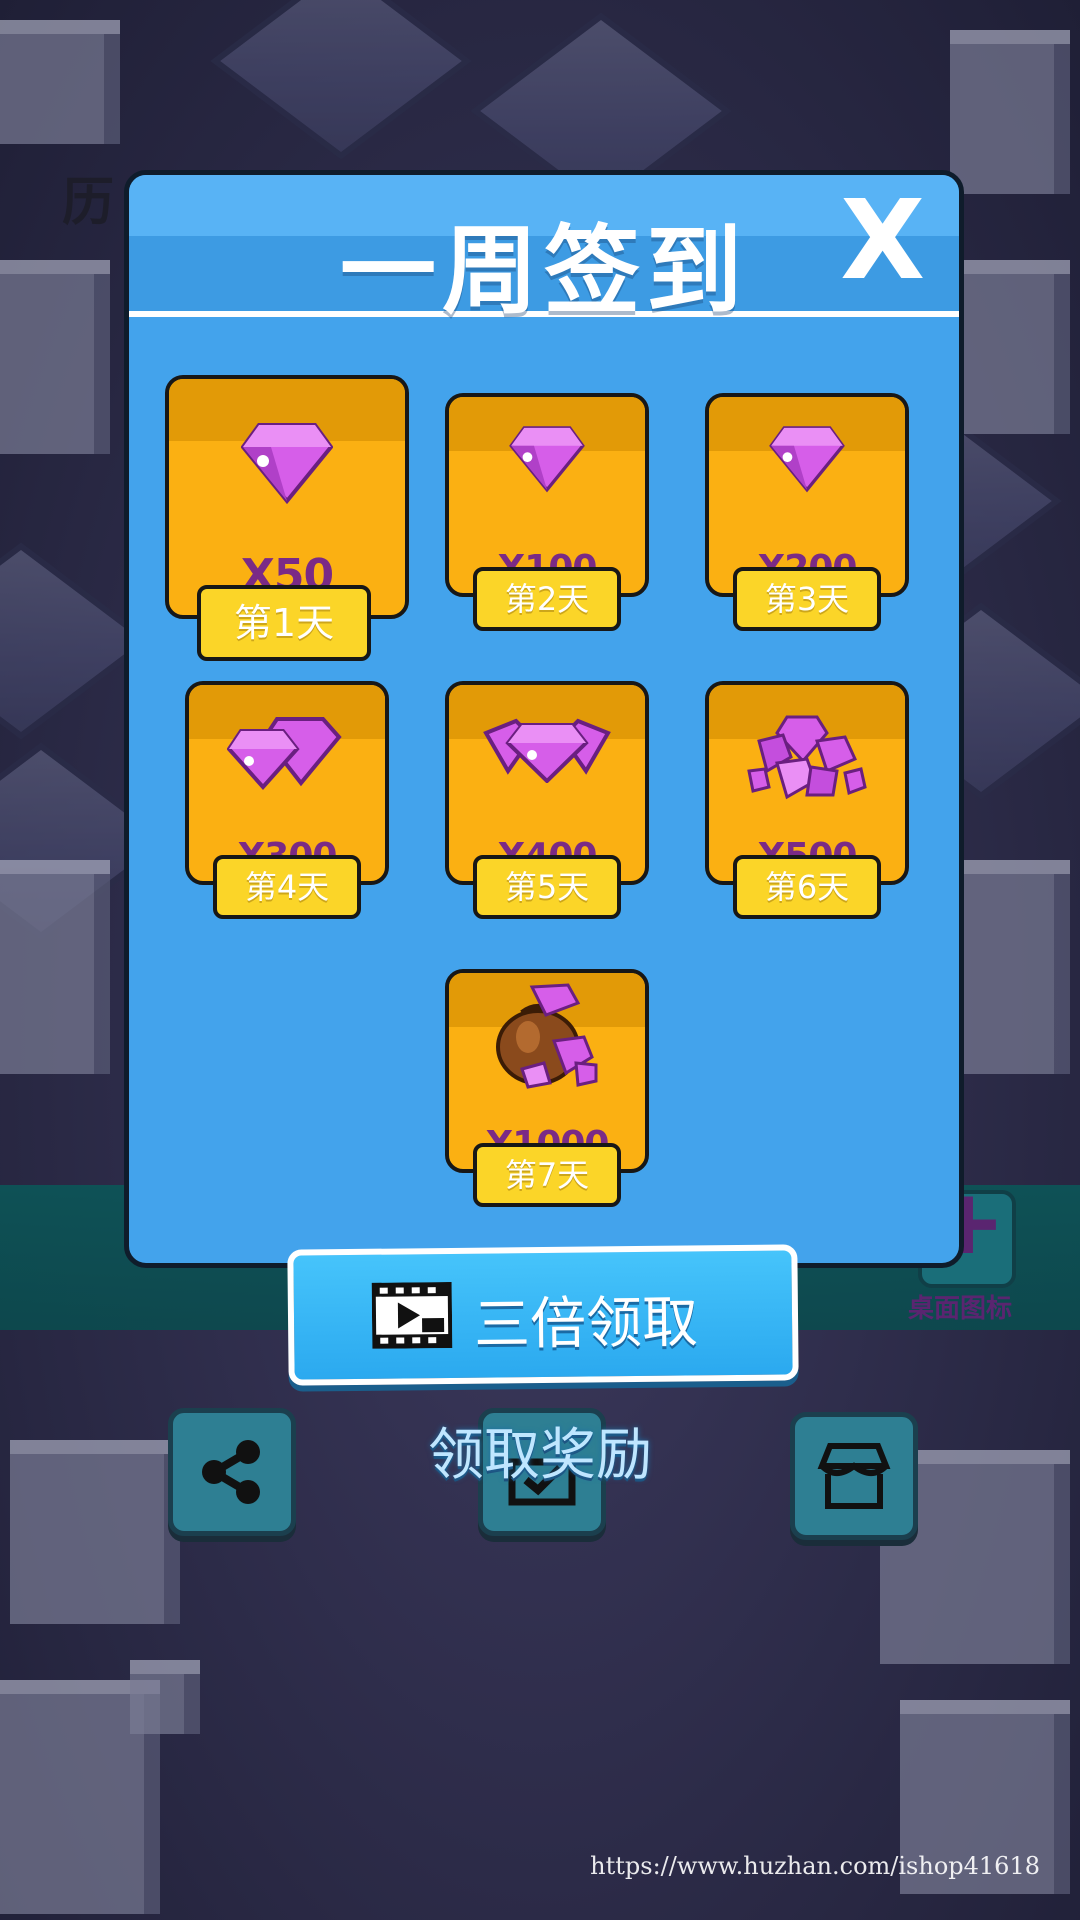 The height and width of the screenshot is (1920, 1080). What do you see at coordinates (807, 599) in the screenshot?
I see `day-label: 第3天` at bounding box center [807, 599].